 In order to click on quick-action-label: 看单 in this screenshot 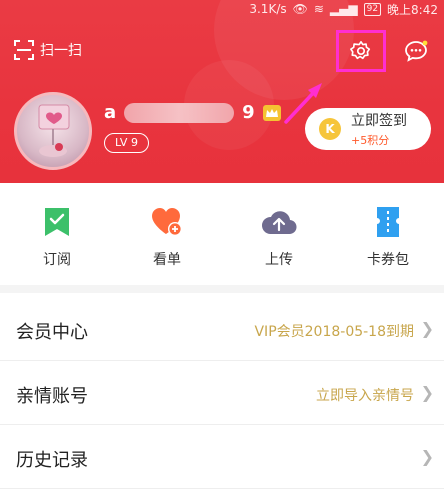, I will do `click(167, 260)`.